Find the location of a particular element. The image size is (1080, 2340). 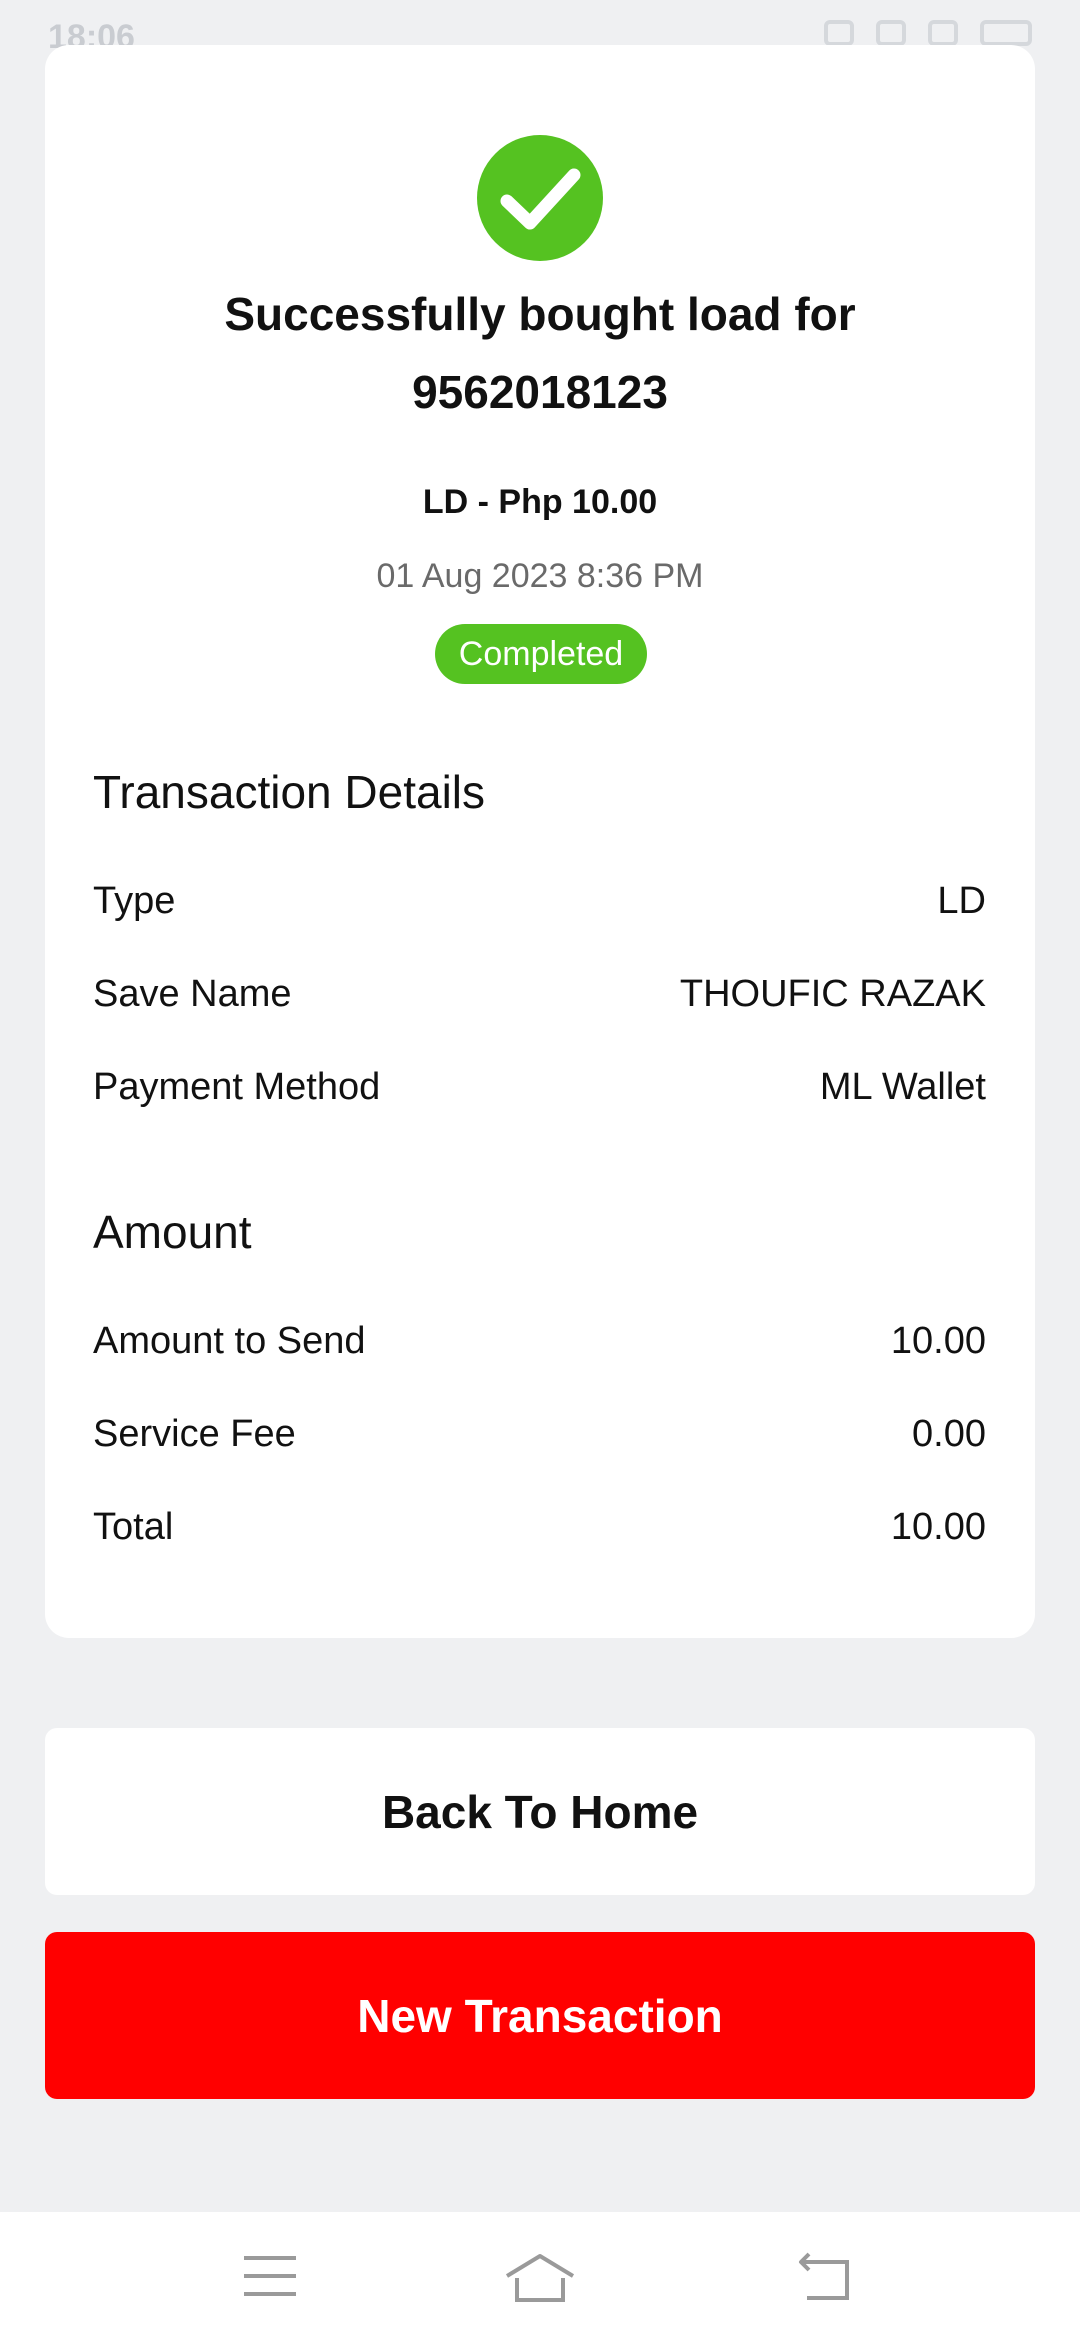

detail-value: THOUFIC RAZAK is located at coordinates (832, 993).